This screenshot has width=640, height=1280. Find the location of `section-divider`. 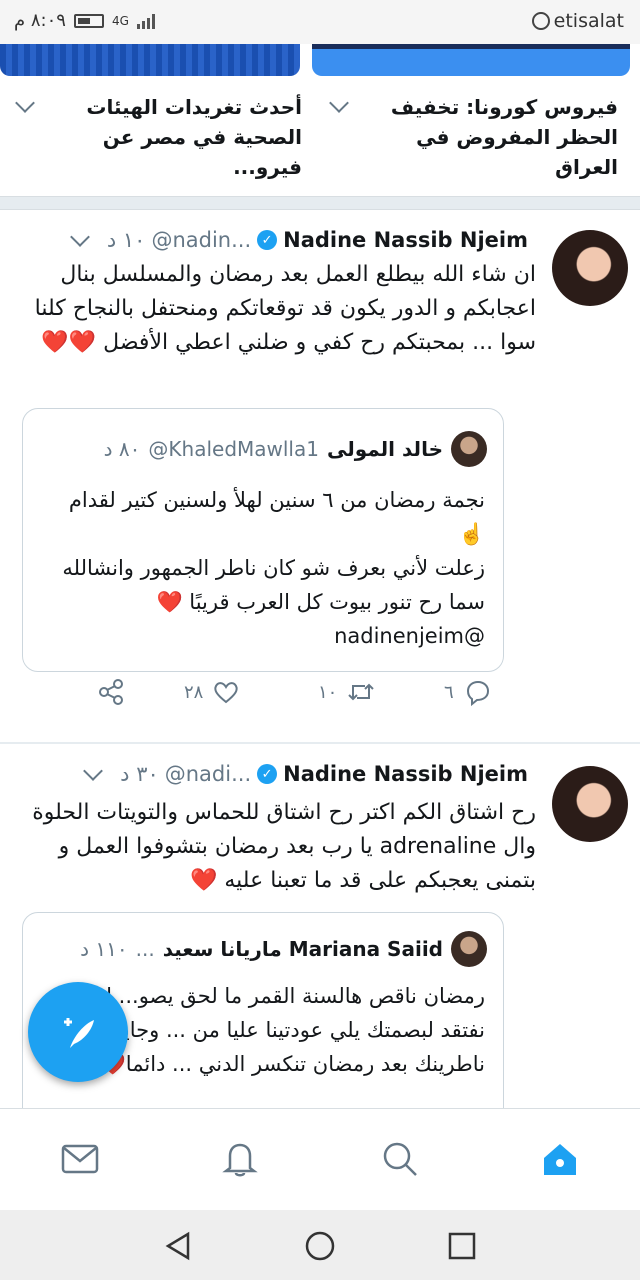

section-divider is located at coordinates (320, 203).